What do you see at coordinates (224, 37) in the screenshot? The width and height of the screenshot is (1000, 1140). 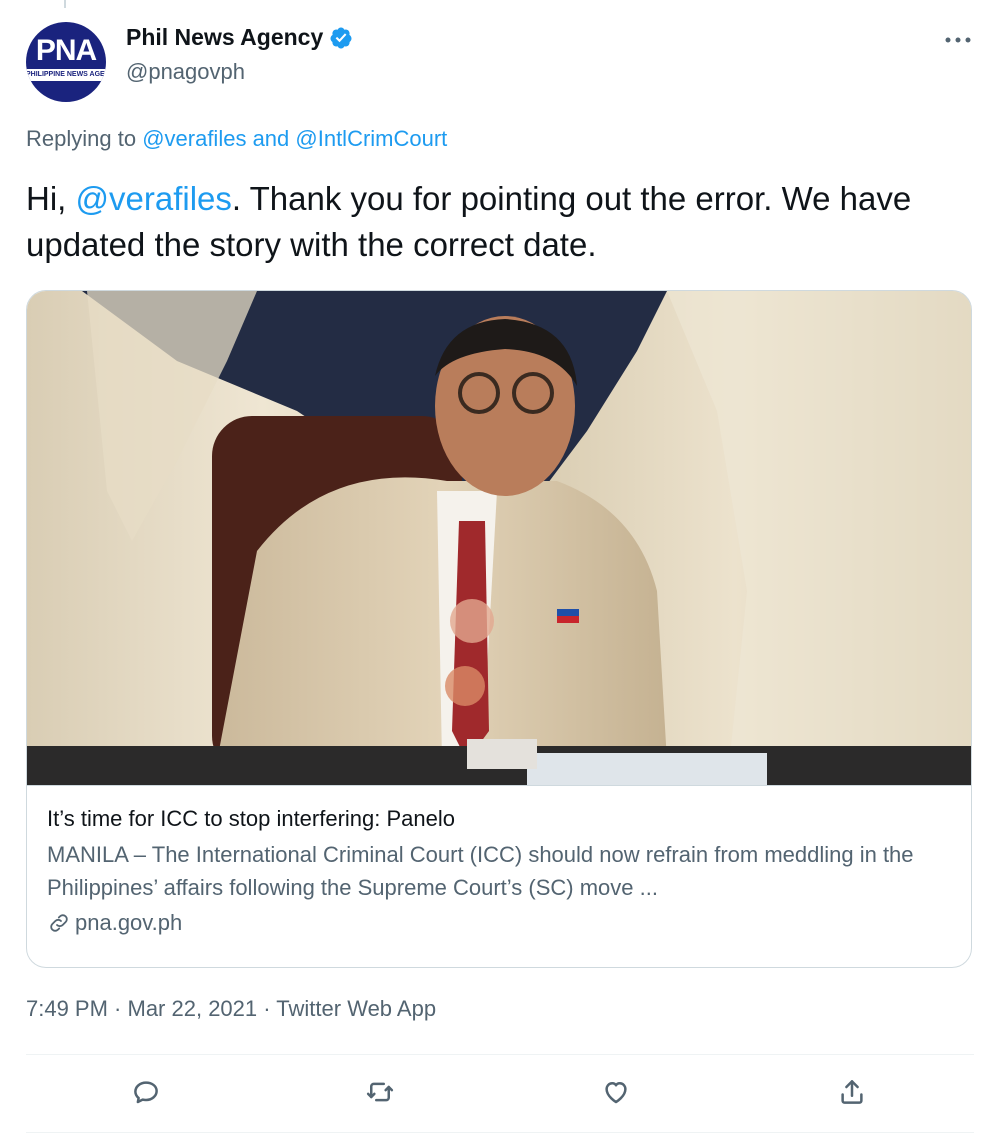 I see `author-display-name: Phil News Agency` at bounding box center [224, 37].